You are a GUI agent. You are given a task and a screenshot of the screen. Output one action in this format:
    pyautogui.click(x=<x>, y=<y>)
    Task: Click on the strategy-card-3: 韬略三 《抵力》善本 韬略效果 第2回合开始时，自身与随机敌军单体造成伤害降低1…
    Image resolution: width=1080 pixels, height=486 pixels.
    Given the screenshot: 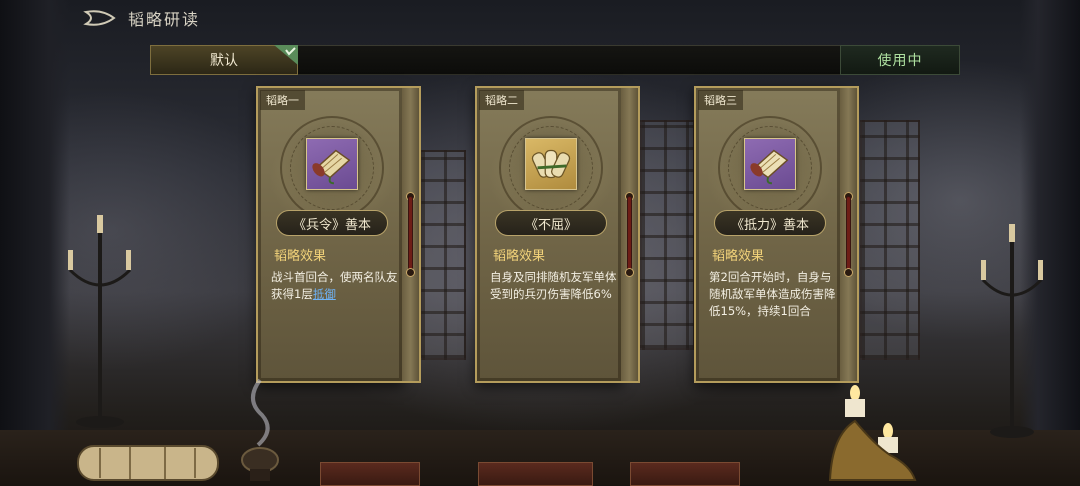 What is the action you would take?
    pyautogui.click(x=776, y=234)
    